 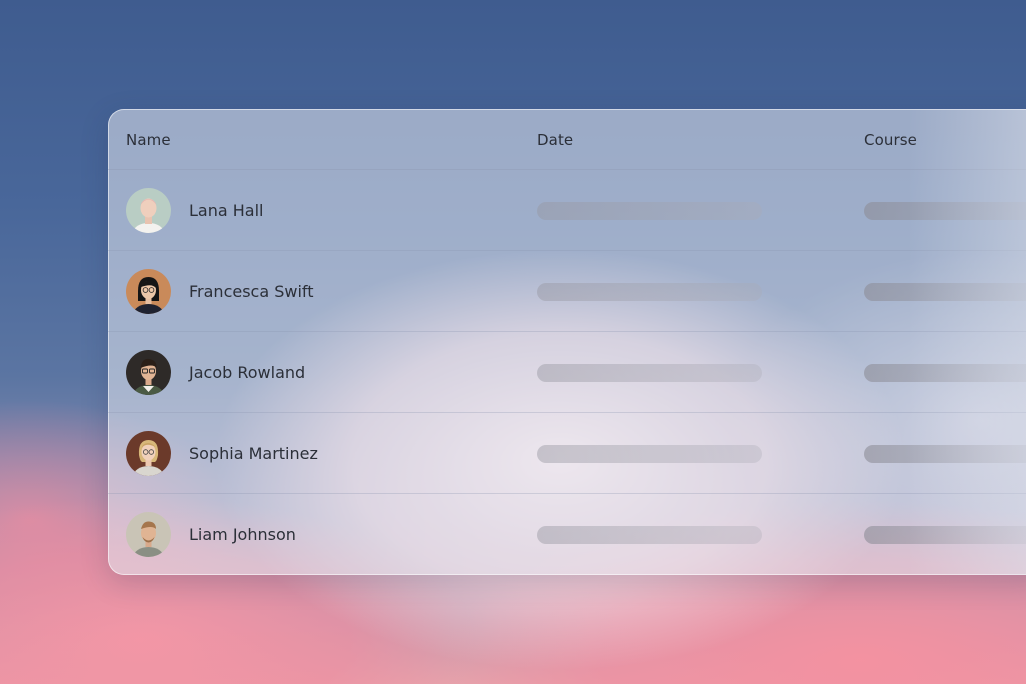 I want to click on table-header: Name Date Course, so click(x=567, y=139).